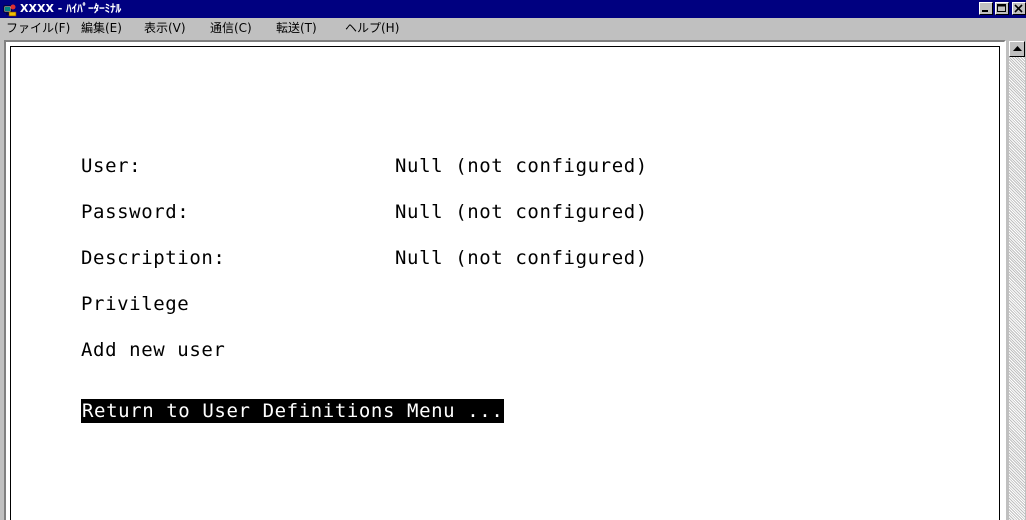 The image size is (1026, 520). Describe the element at coordinates (521, 166) in the screenshot. I see `user-value: Null (not configured)` at that location.